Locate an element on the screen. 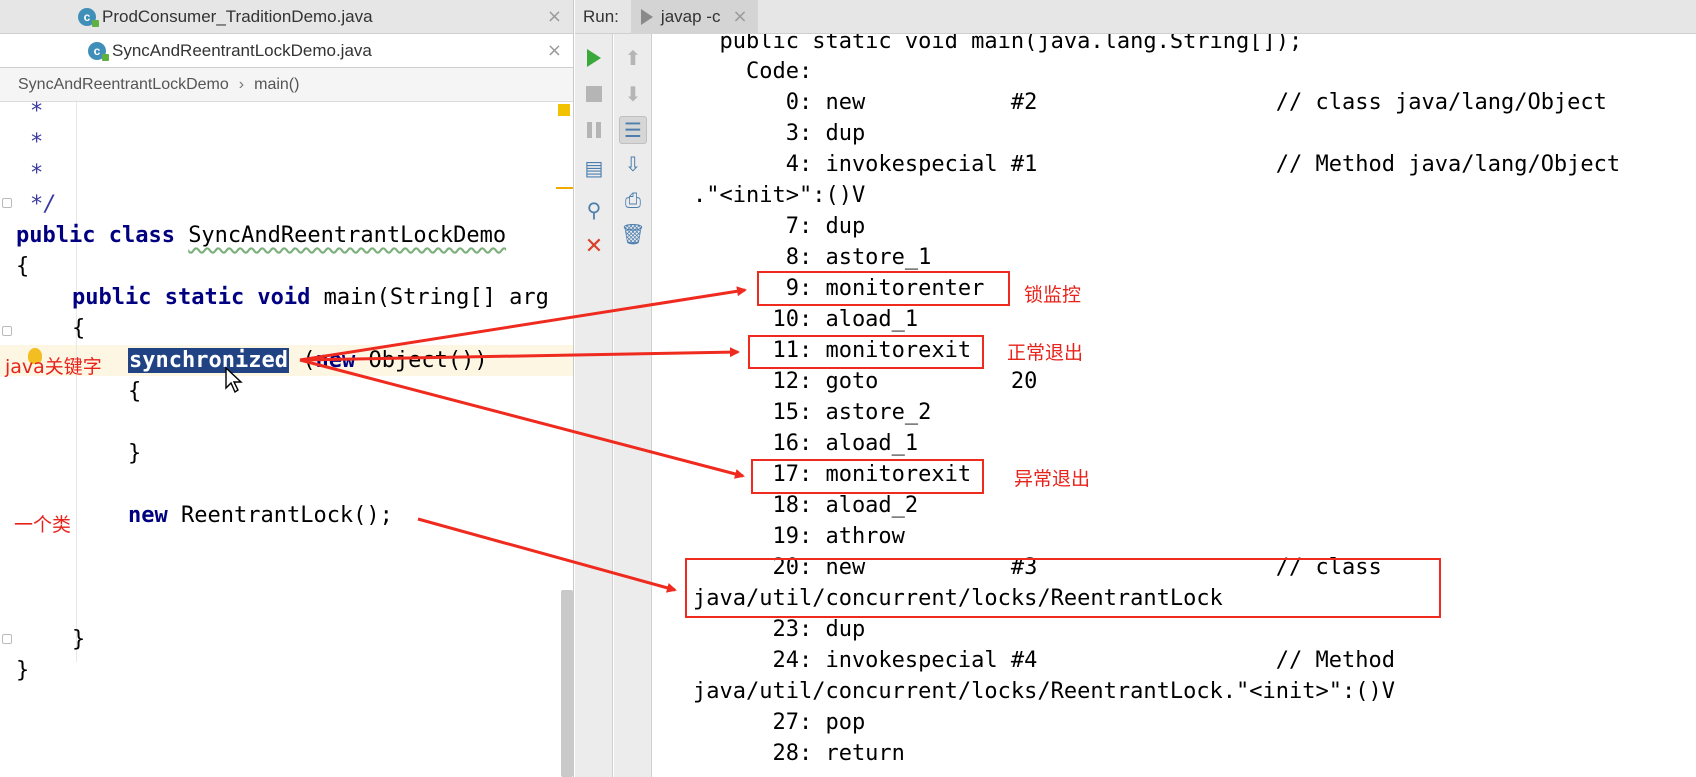 The image size is (1696, 777). up-button: ⬆ is located at coordinates (633, 58).